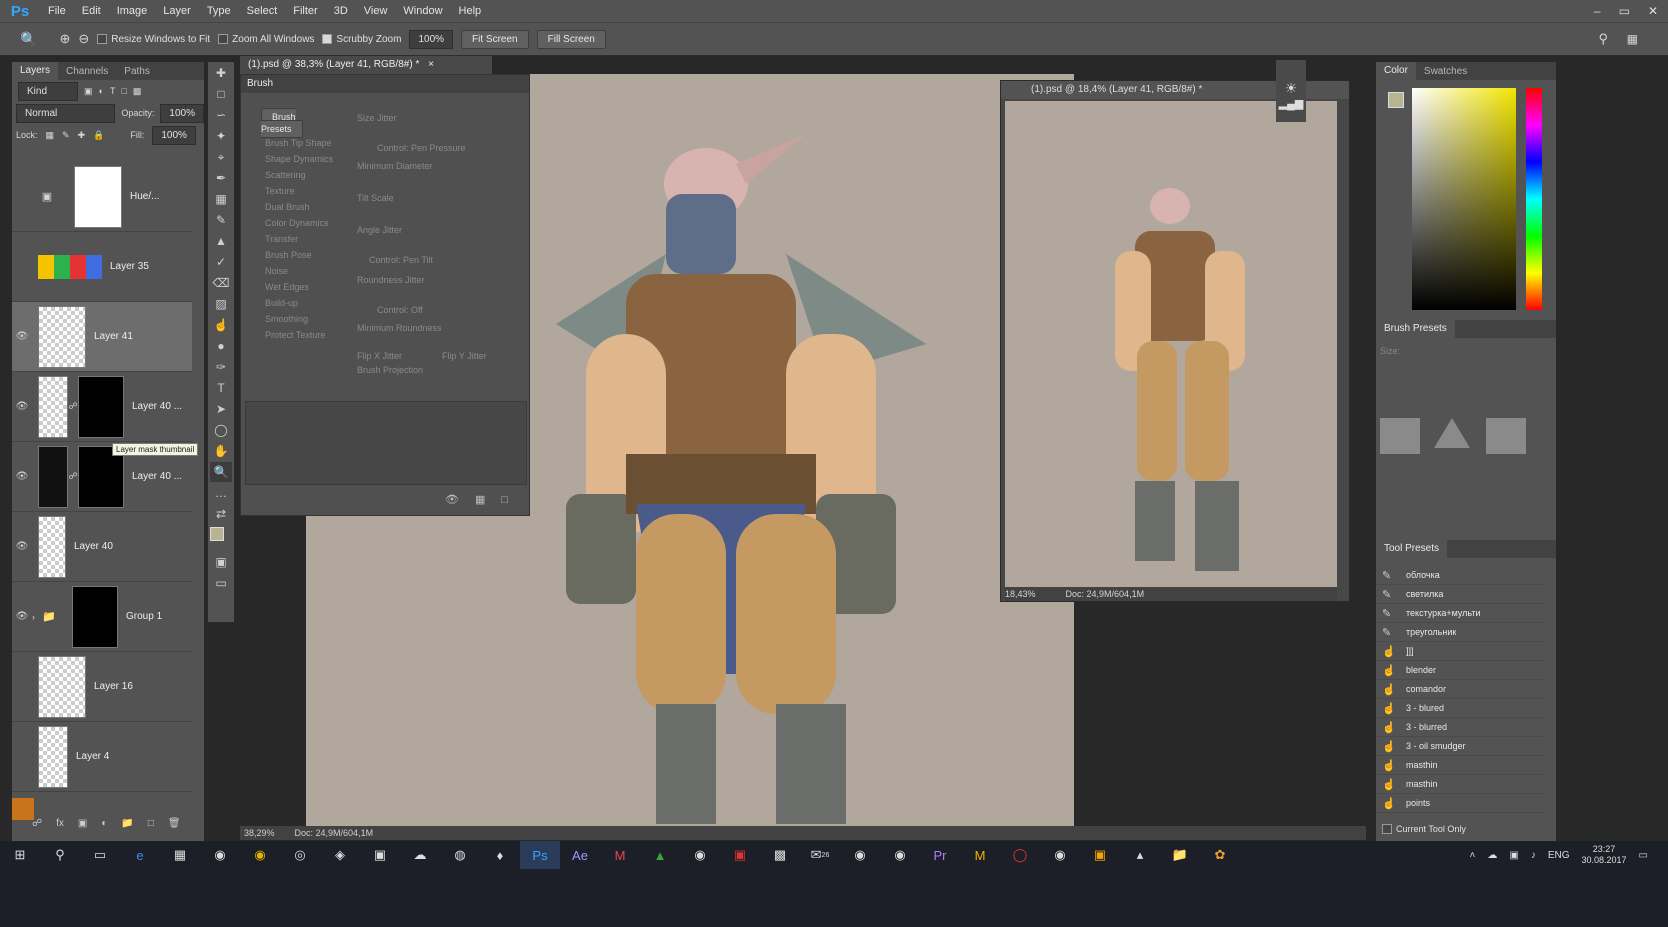  I want to click on mail-m-icon: M, so click(620, 855).